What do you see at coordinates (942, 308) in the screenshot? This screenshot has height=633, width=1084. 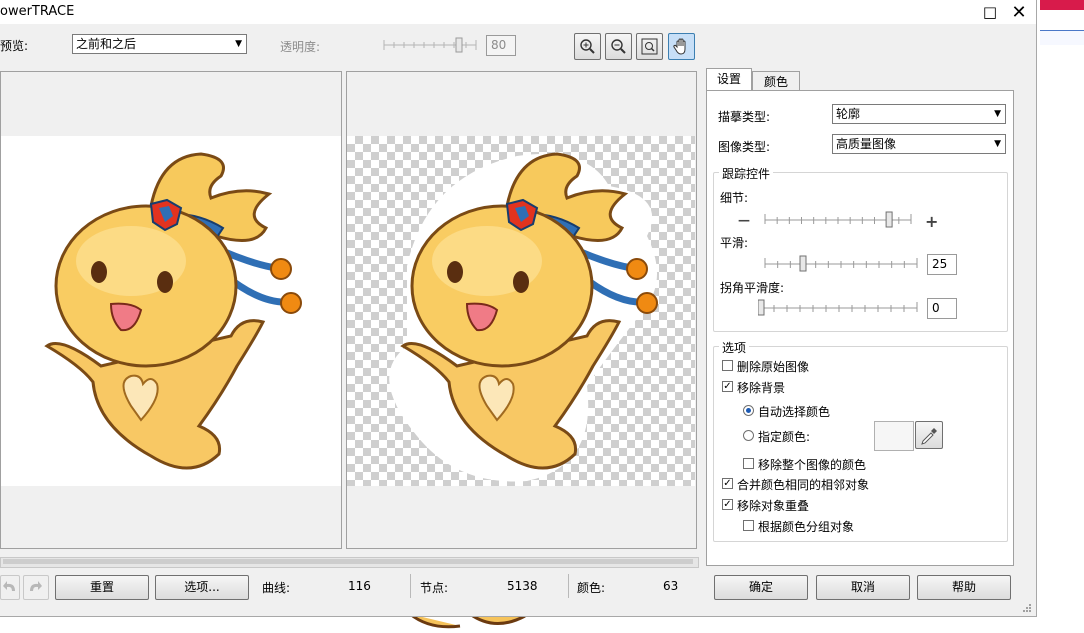 I see `corner-smoothing-input: 0` at bounding box center [942, 308].